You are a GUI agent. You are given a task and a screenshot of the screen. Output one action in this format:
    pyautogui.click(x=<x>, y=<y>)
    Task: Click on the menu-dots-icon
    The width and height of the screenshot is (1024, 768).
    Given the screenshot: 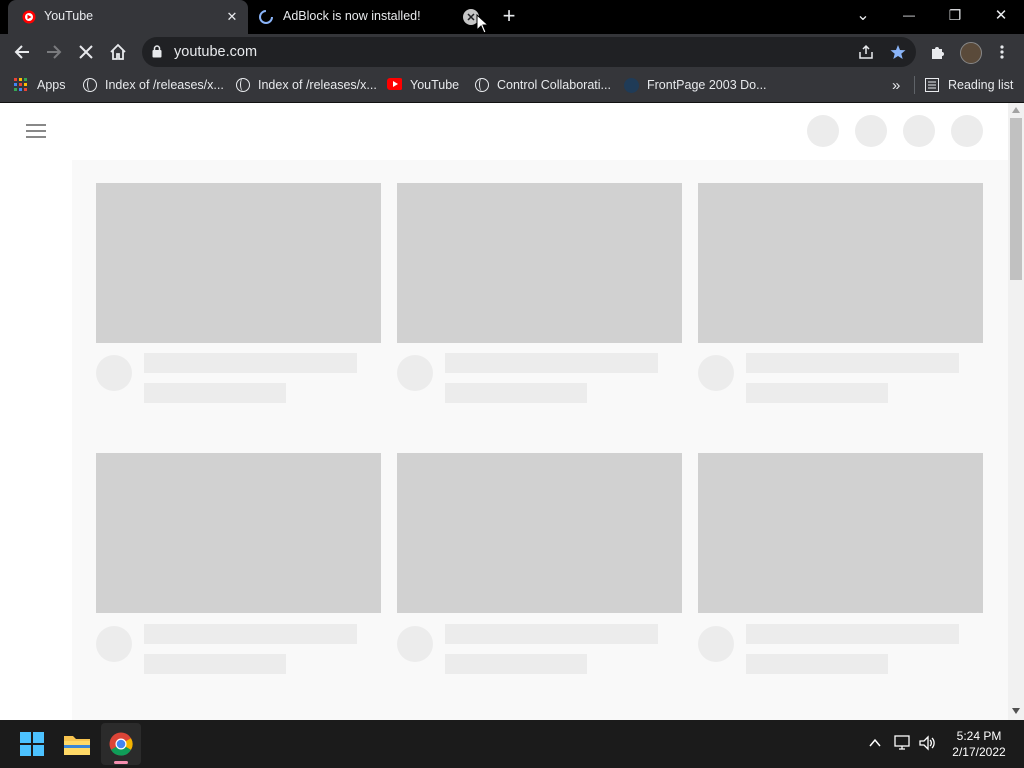 What is the action you would take?
    pyautogui.click(x=1002, y=52)
    